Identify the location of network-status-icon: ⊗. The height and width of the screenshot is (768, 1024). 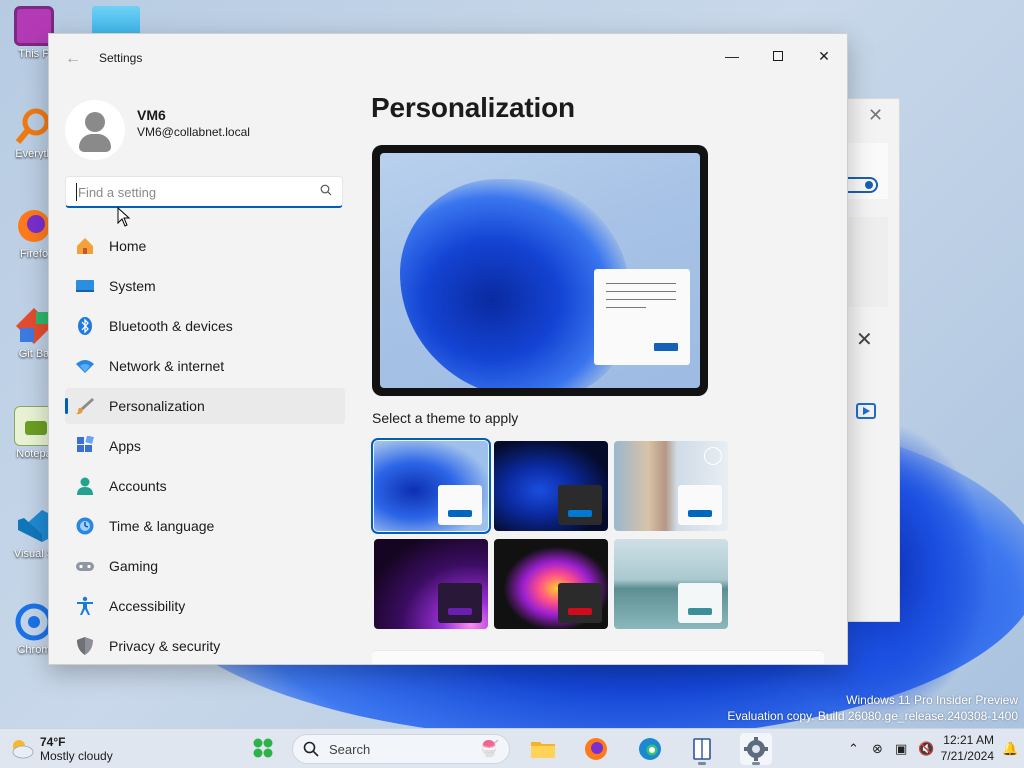
(877, 749).